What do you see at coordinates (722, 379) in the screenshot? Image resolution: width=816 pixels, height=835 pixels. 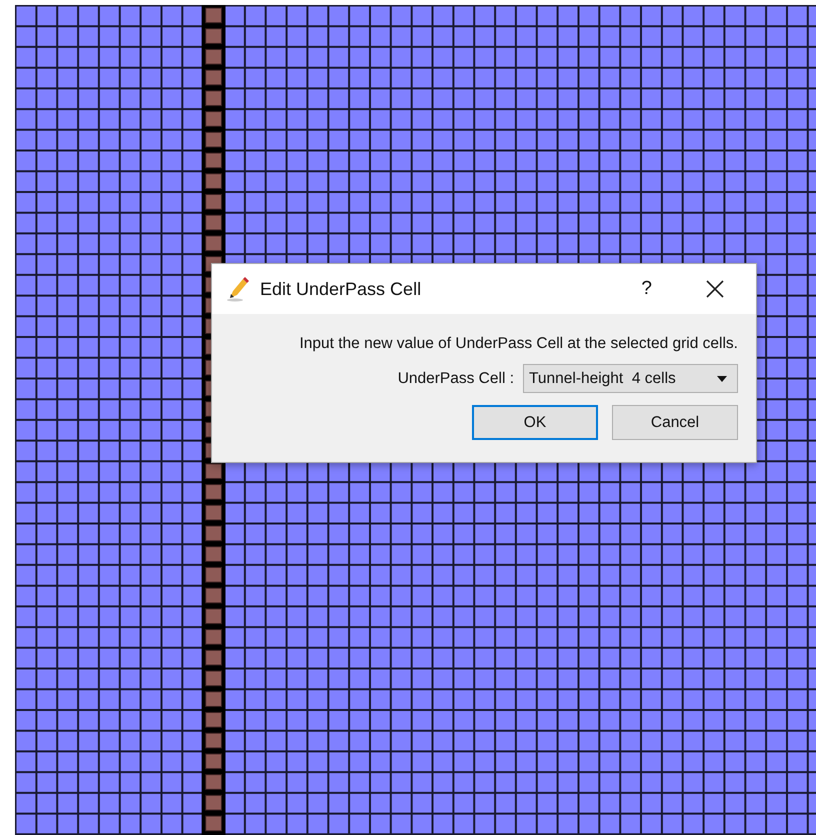 I see `caret-icon` at bounding box center [722, 379].